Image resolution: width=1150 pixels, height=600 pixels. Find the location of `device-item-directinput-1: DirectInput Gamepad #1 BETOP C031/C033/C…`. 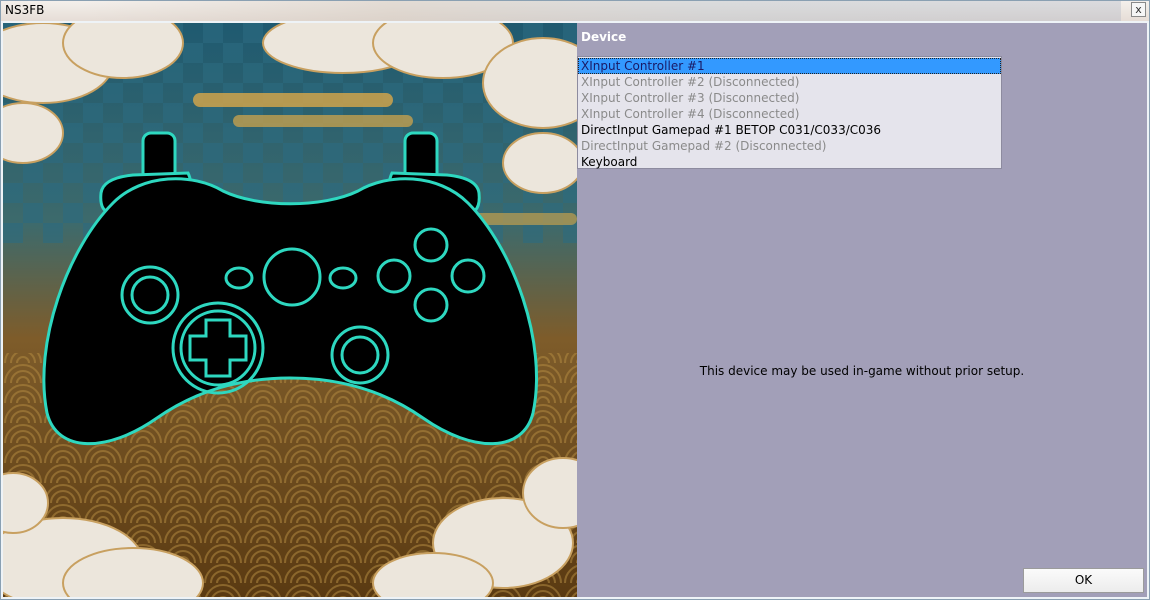

device-item-directinput-1: DirectInput Gamepad #1 BETOP C031/C033/C… is located at coordinates (789, 130).